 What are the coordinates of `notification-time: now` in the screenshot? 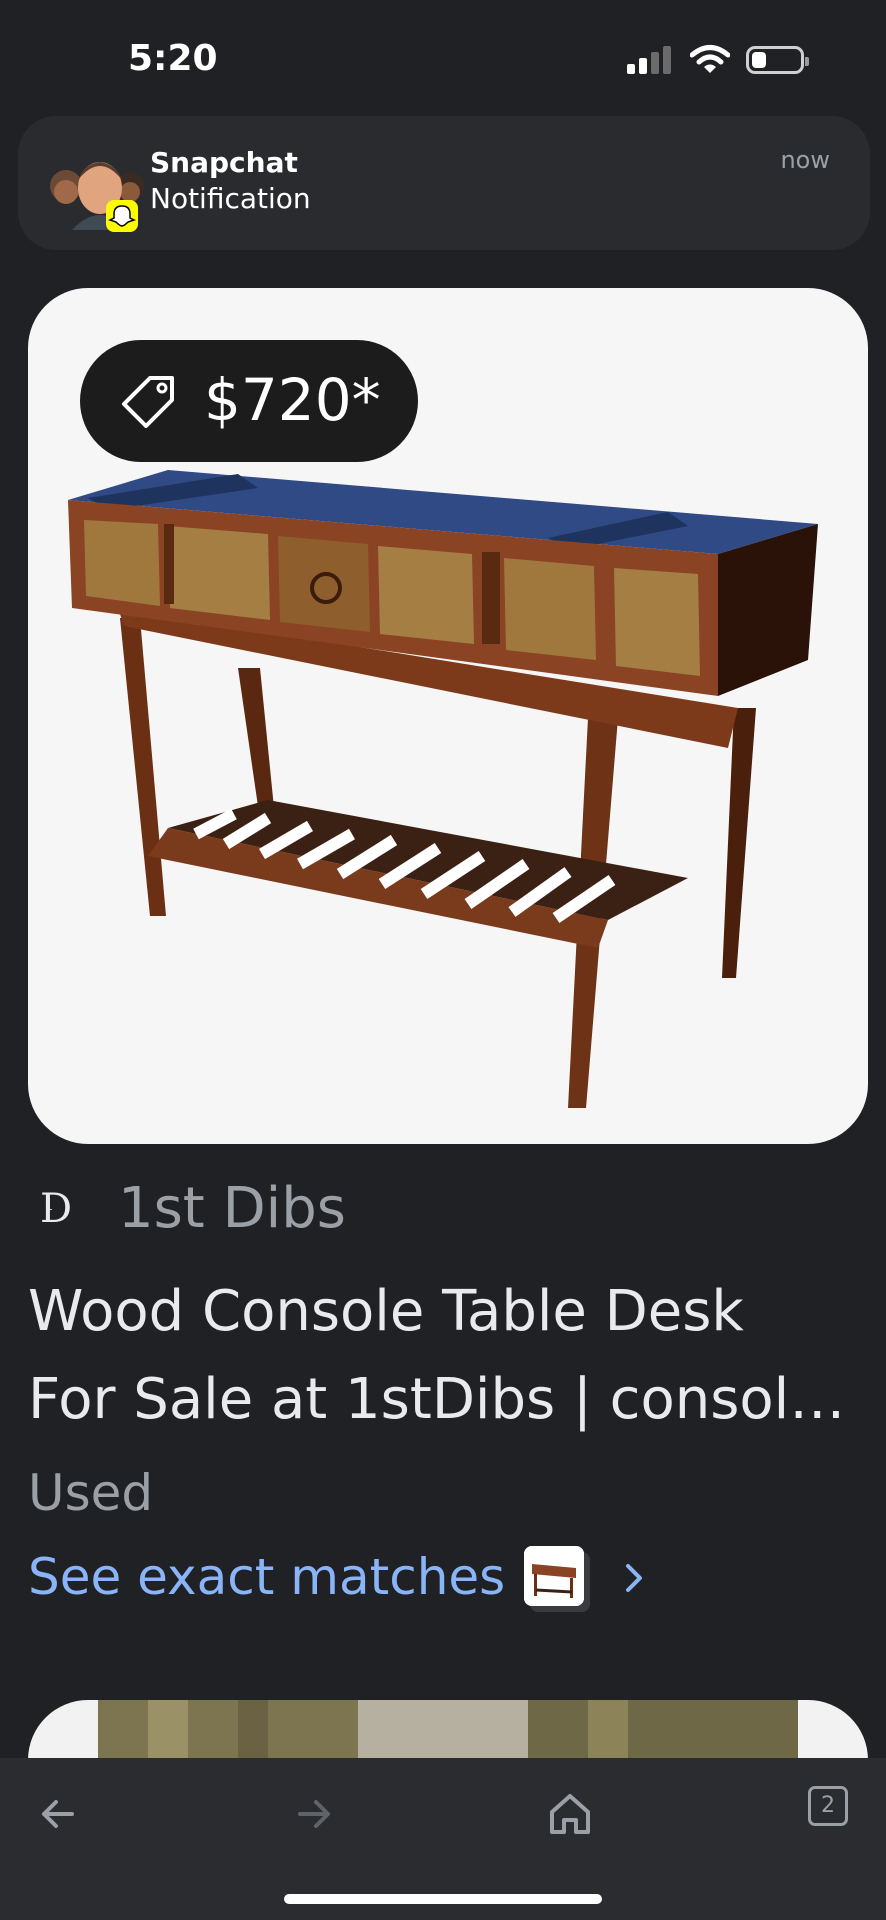 It's located at (805, 160).